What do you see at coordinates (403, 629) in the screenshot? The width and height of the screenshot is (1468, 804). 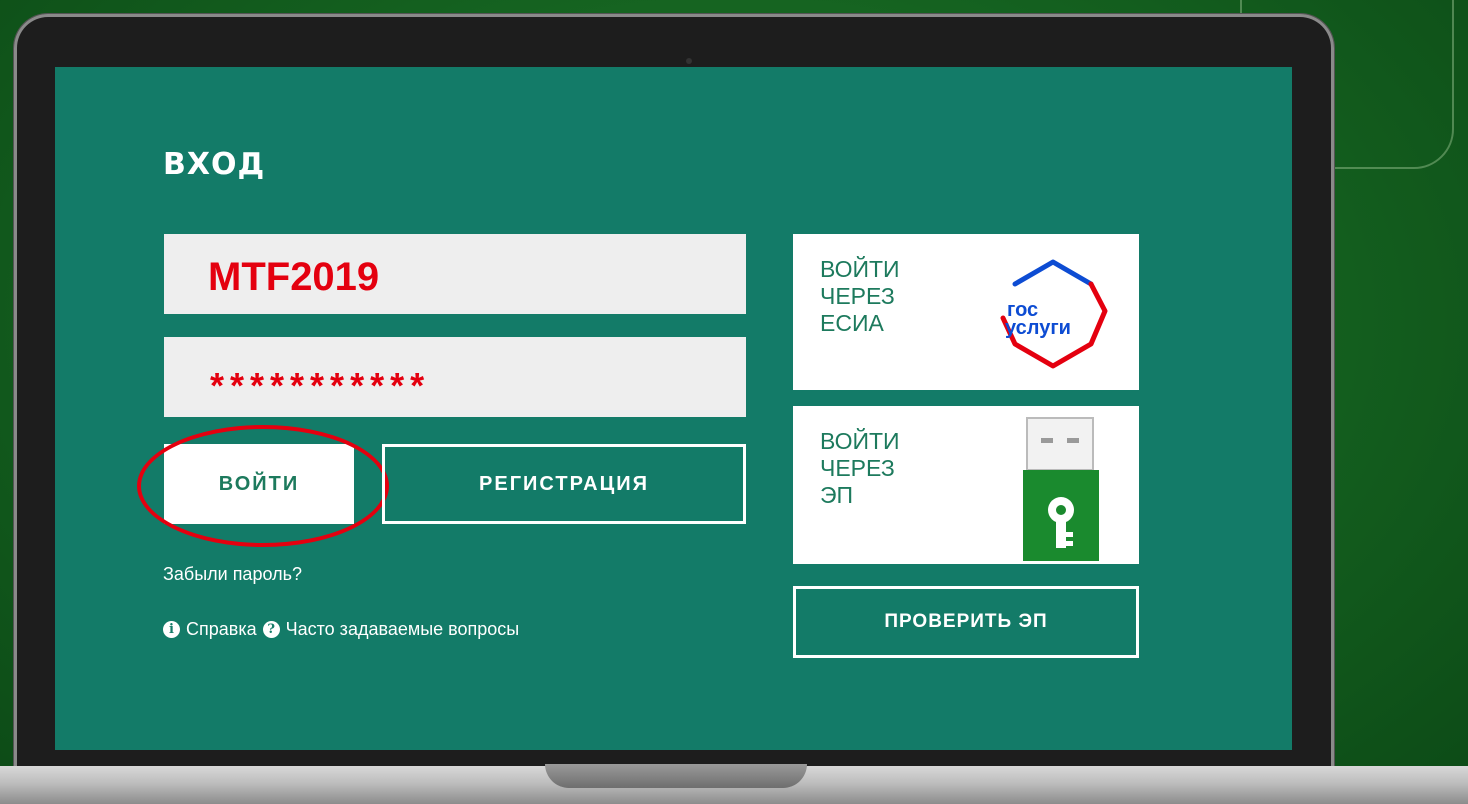 I see `faq-link: Часто задаваемые вопросы` at bounding box center [403, 629].